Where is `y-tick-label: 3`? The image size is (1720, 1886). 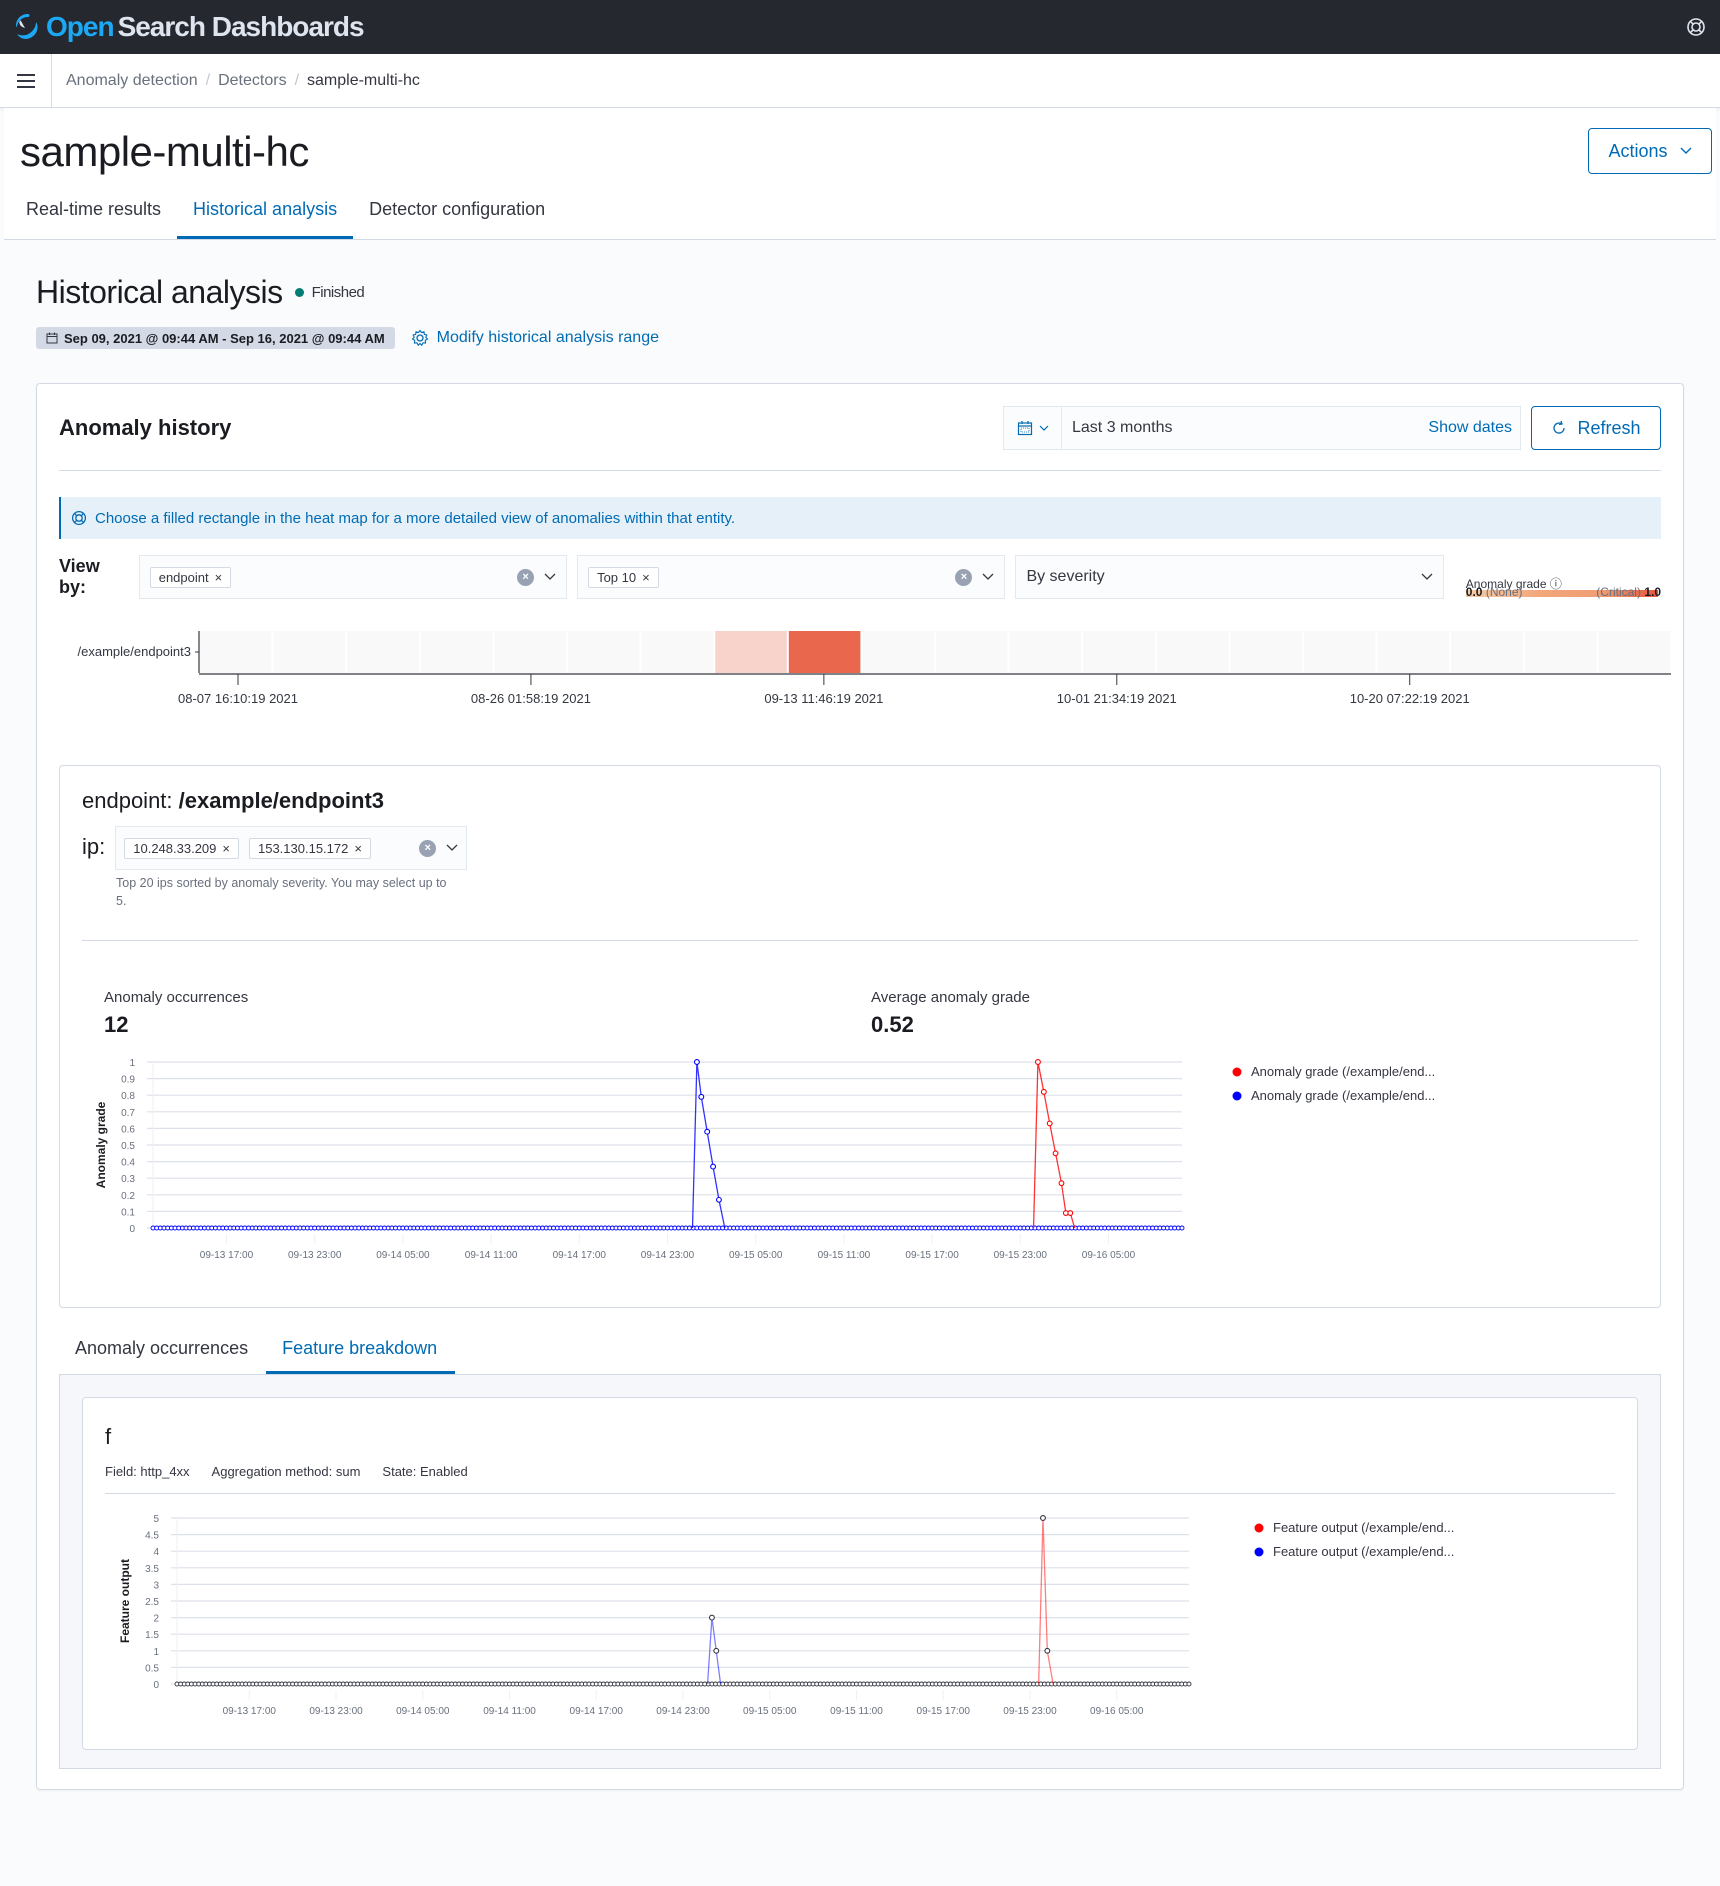 y-tick-label: 3 is located at coordinates (156, 1585).